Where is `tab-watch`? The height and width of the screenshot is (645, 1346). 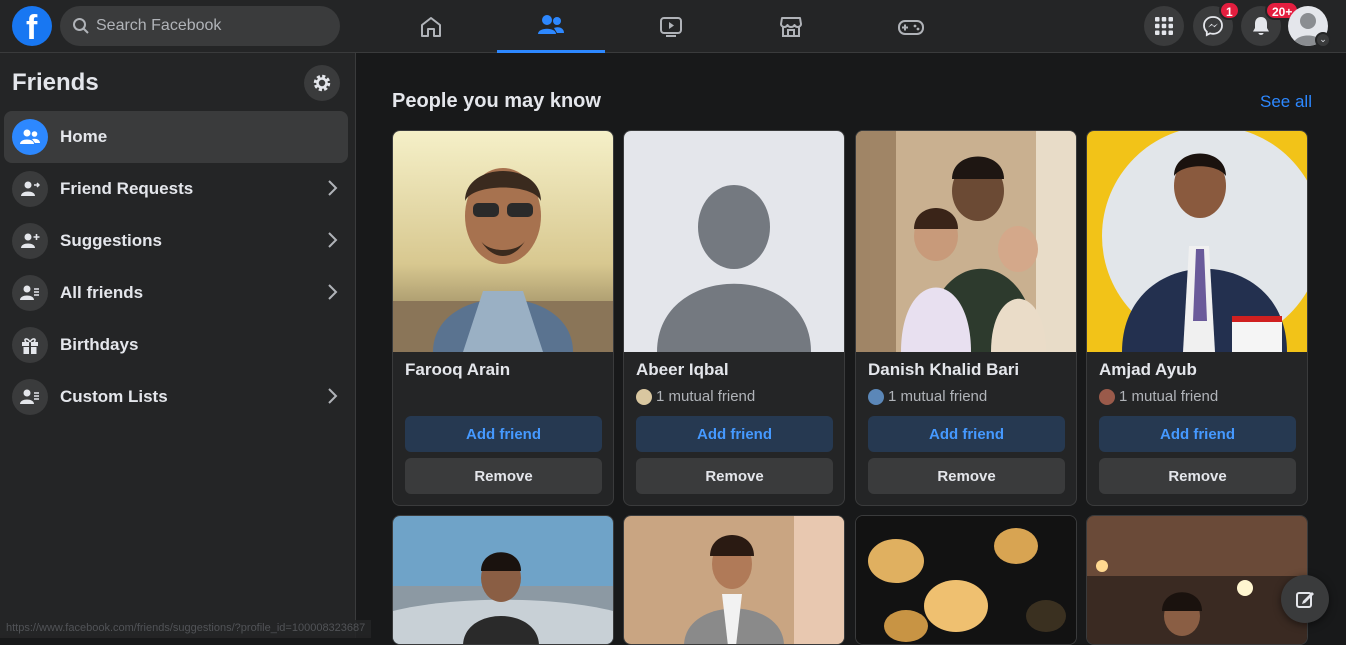
tab-watch is located at coordinates (671, 26).